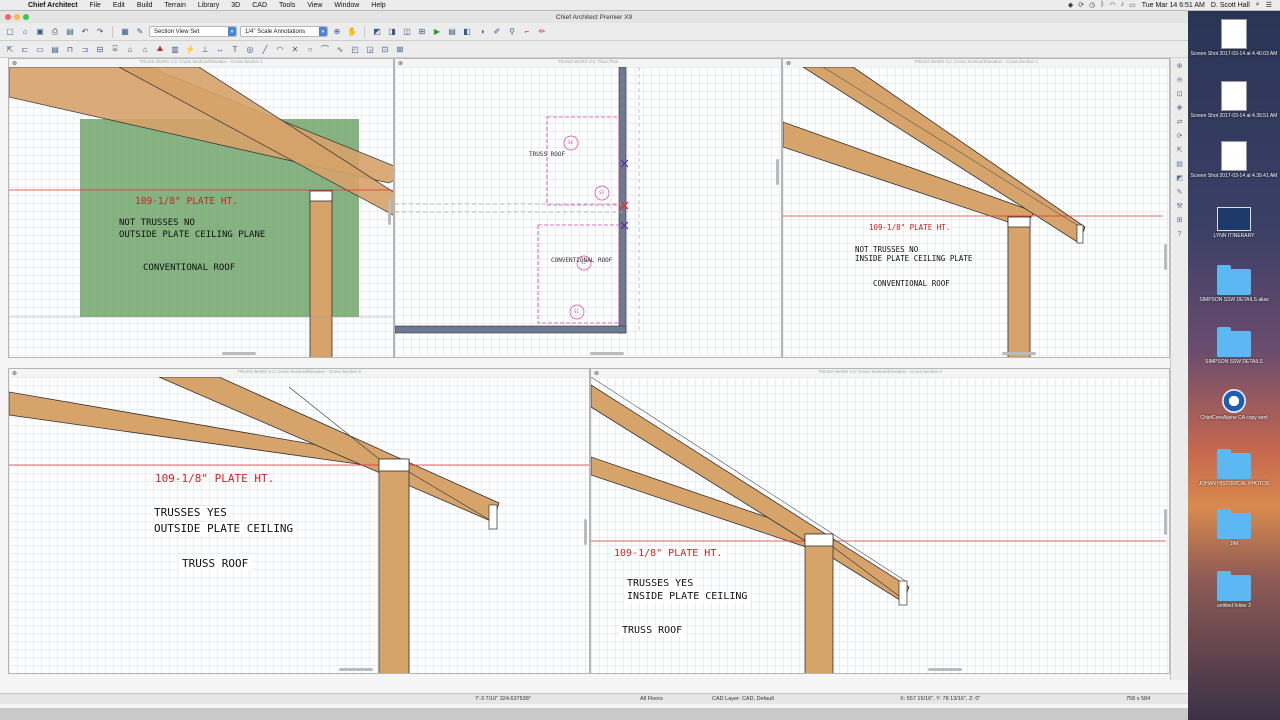  I want to click on desktop-app: ChiefCoreAlpine CA copy sent, so click(1234, 405).